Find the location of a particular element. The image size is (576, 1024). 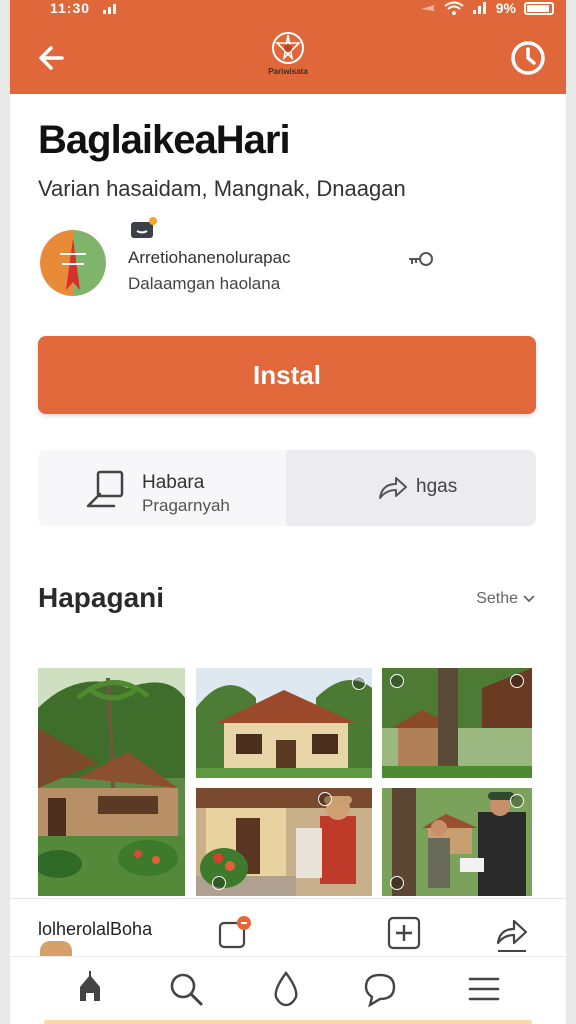

section-title: Hapagani is located at coordinates (101, 597).